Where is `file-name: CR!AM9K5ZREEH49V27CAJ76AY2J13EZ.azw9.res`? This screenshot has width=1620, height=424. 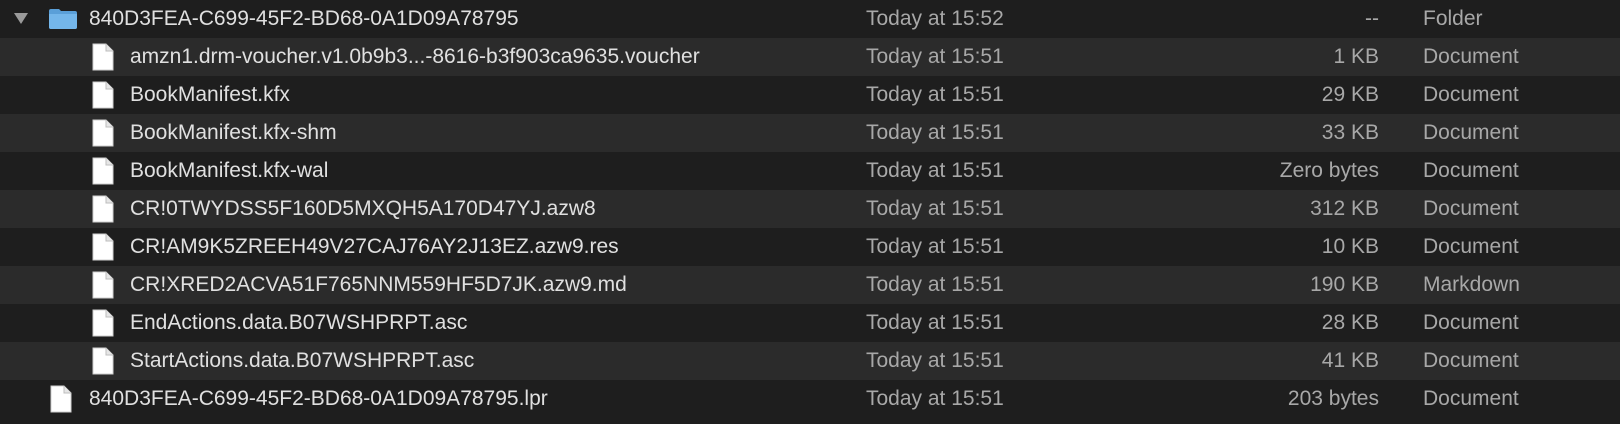
file-name: CR!AM9K5ZREEH49V27CAJ76AY2J13EZ.azw9.res is located at coordinates (374, 246).